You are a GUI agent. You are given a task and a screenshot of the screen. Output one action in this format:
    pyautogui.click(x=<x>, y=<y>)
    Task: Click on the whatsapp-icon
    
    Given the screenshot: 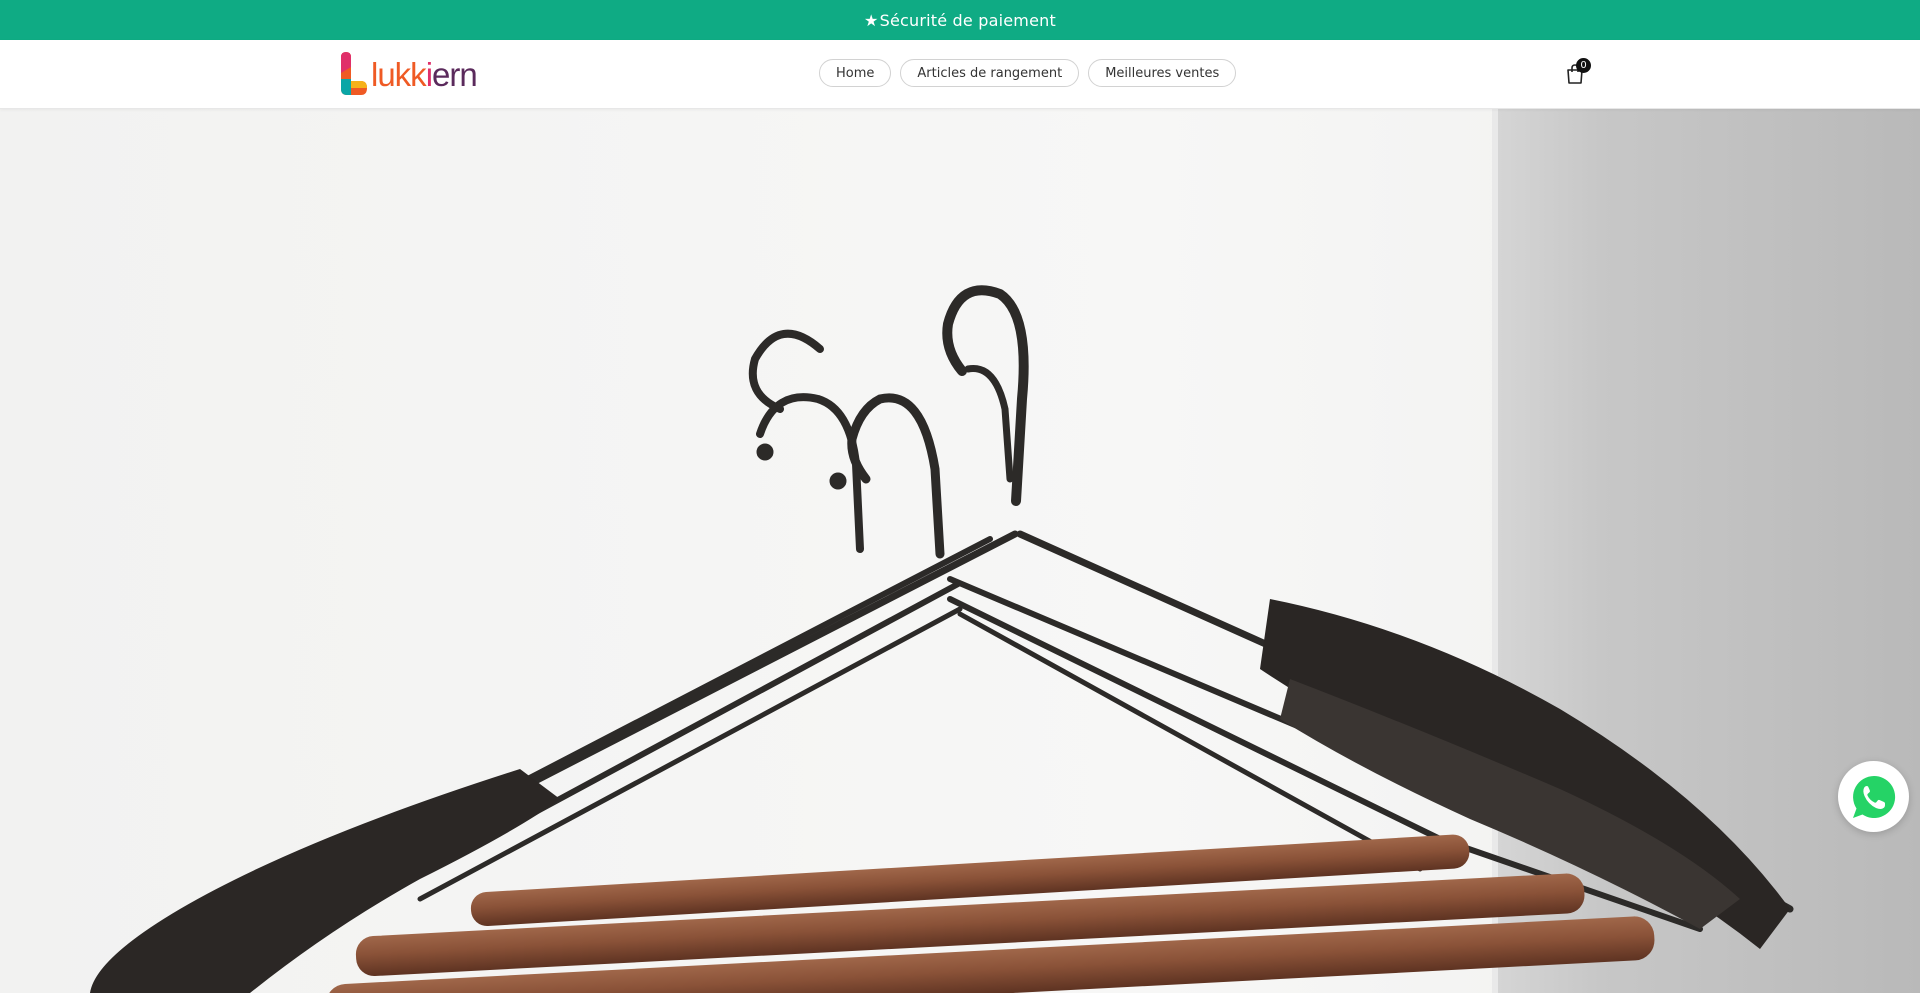 What is the action you would take?
    pyautogui.click(x=1873, y=796)
    